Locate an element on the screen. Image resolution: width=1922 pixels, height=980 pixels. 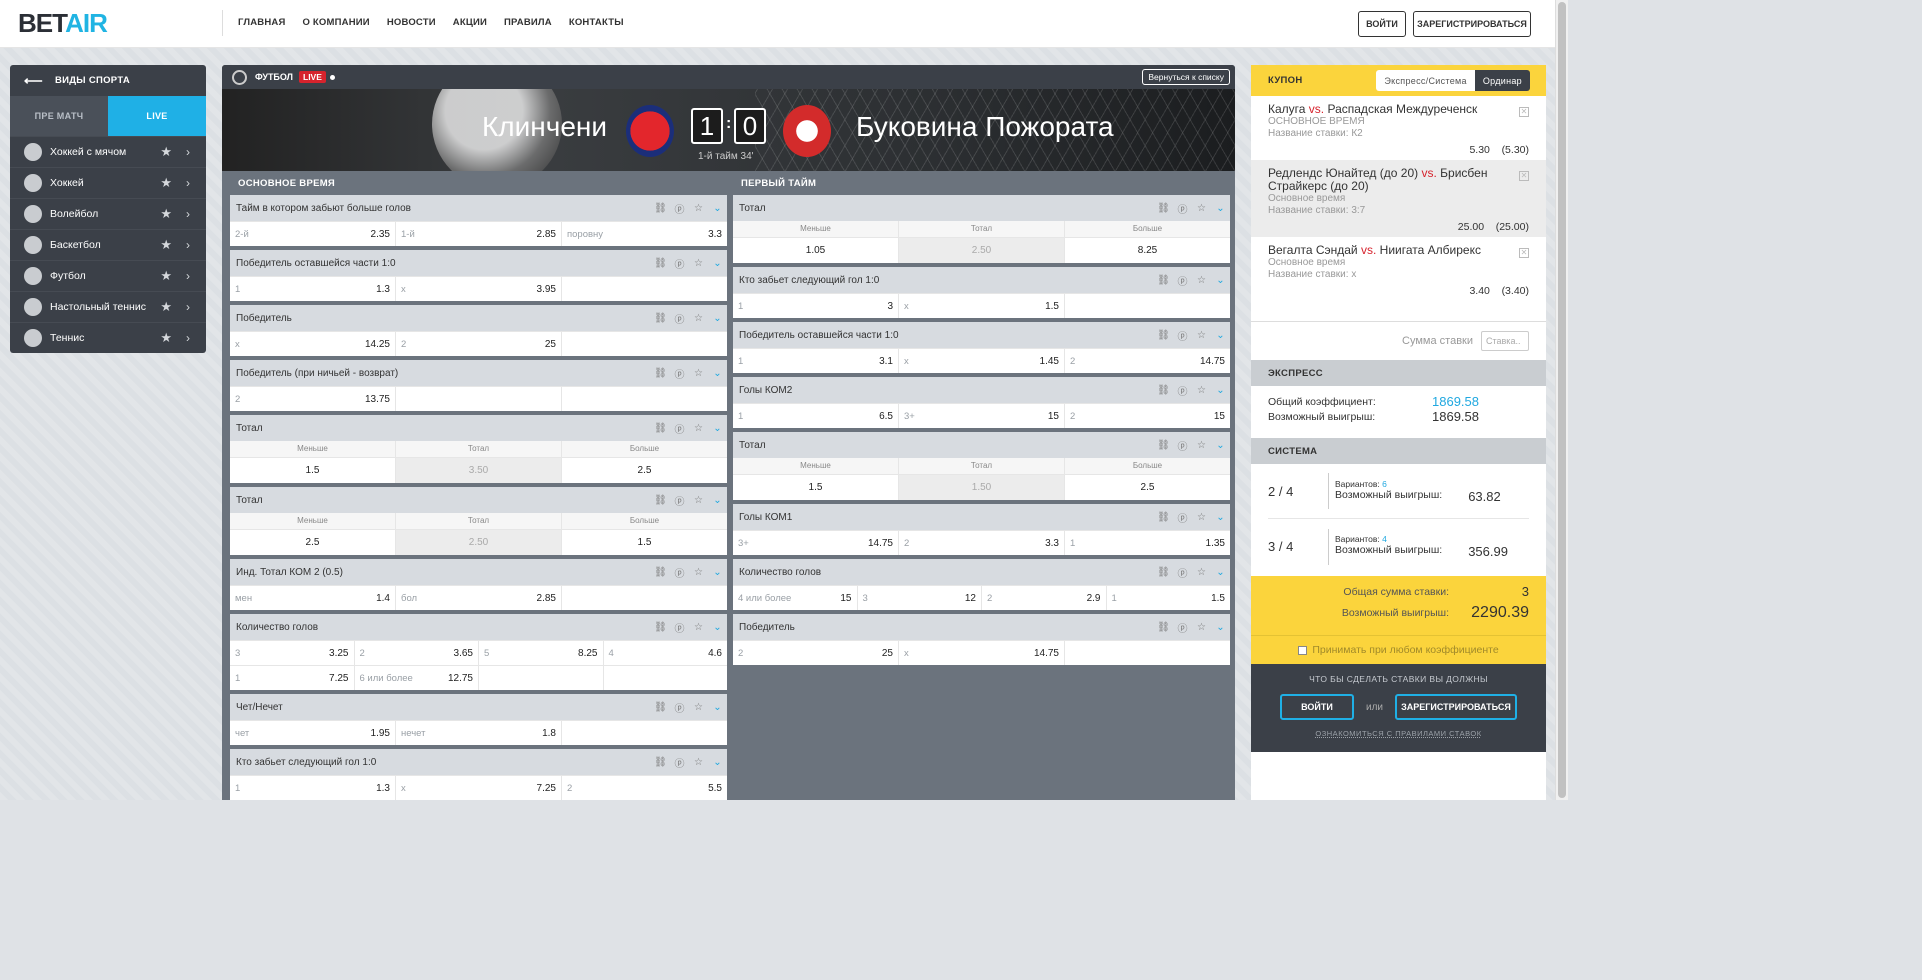
register-button: ЗАРЕГИСТРИРОВАТЬСЯ is located at coordinates (1472, 24).